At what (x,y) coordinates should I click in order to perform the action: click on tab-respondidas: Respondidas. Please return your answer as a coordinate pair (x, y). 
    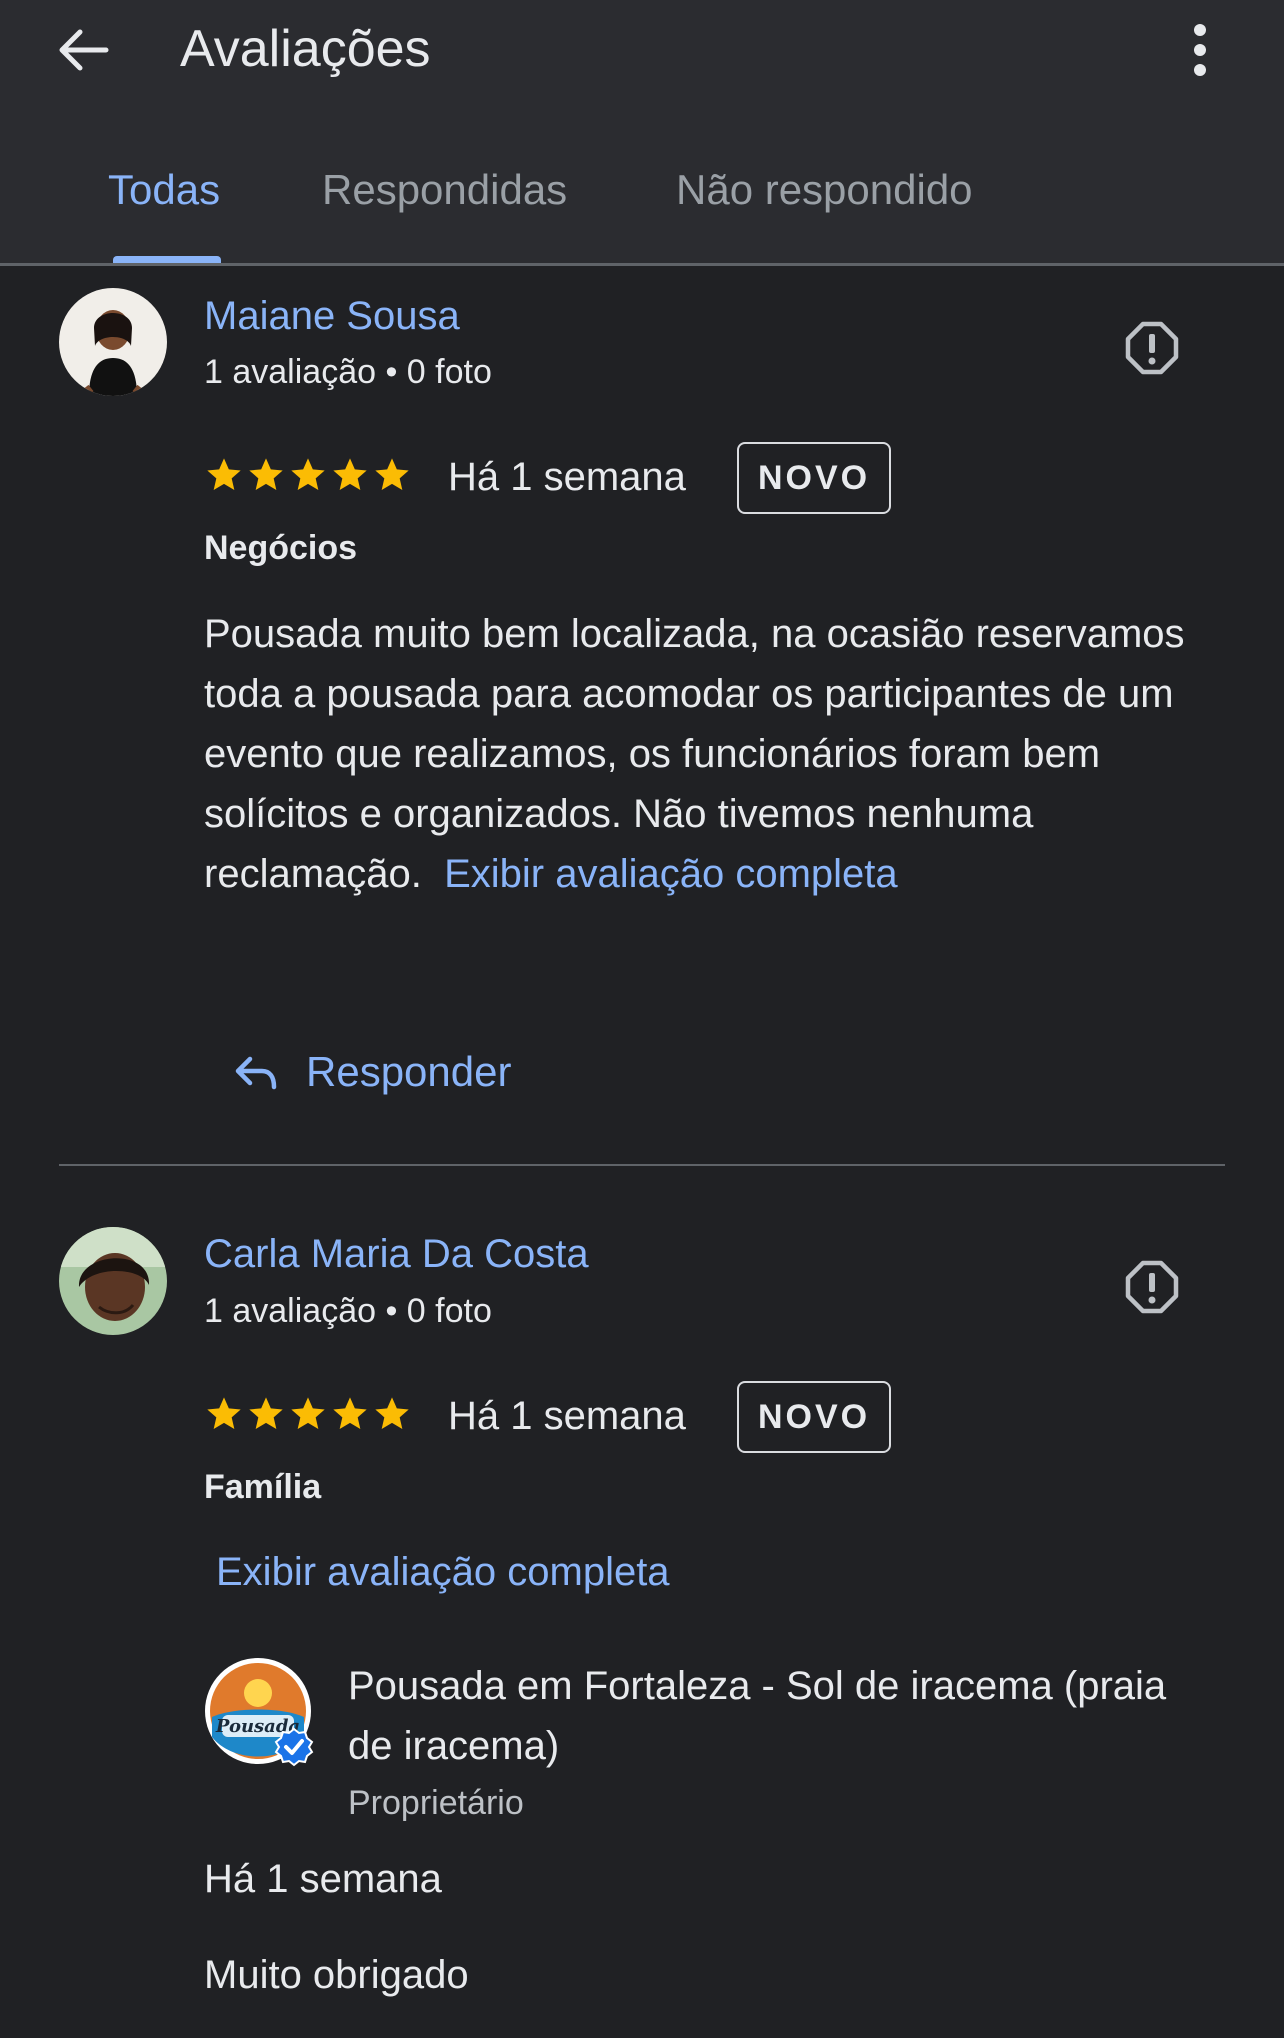
    Looking at the image, I should click on (444, 190).